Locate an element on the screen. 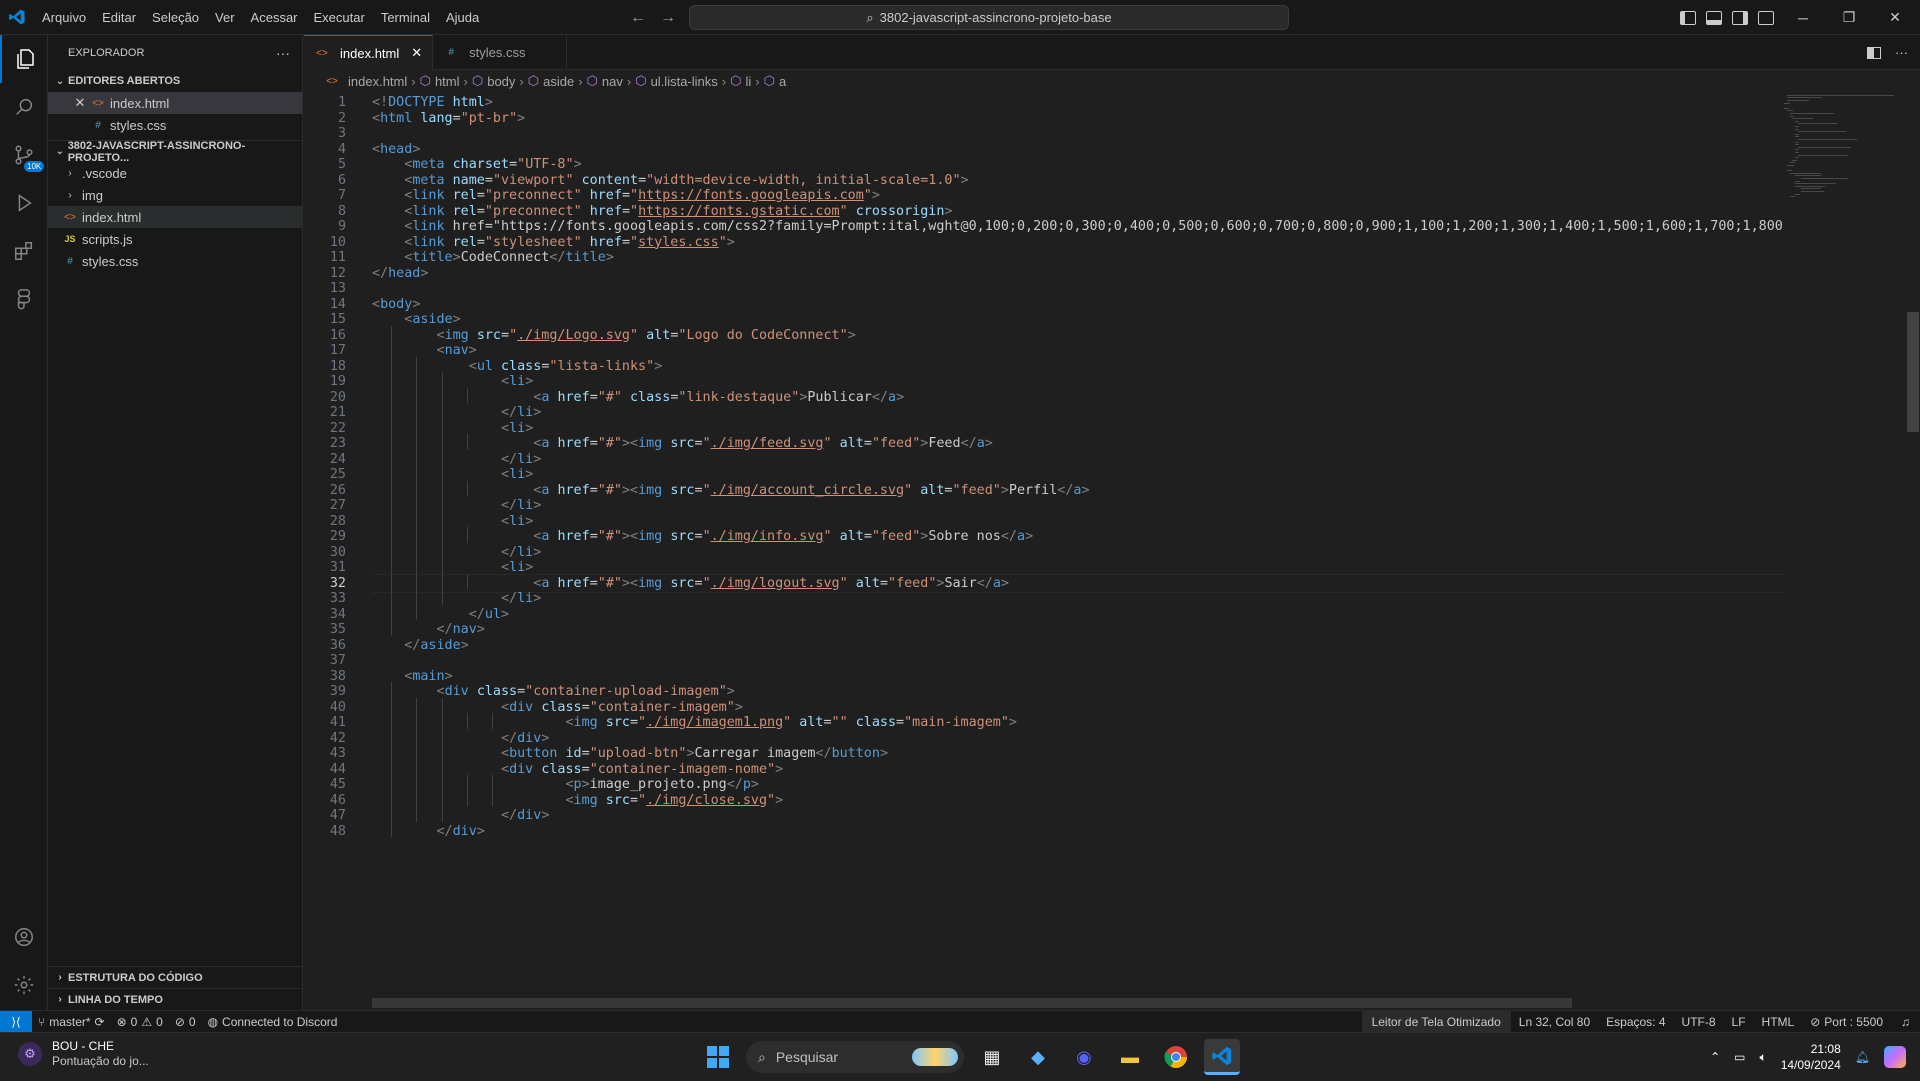  menu-terminal: Terminal is located at coordinates (405, 17).